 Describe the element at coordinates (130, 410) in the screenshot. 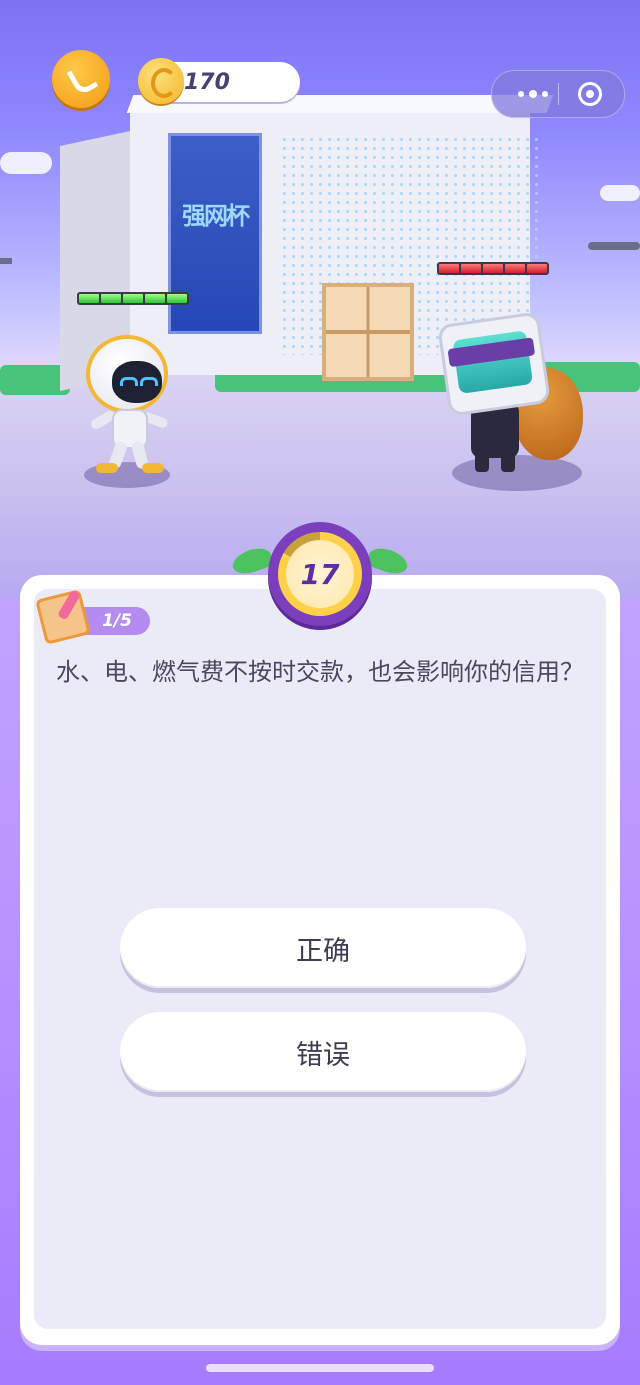

I see `player-robot-character` at that location.